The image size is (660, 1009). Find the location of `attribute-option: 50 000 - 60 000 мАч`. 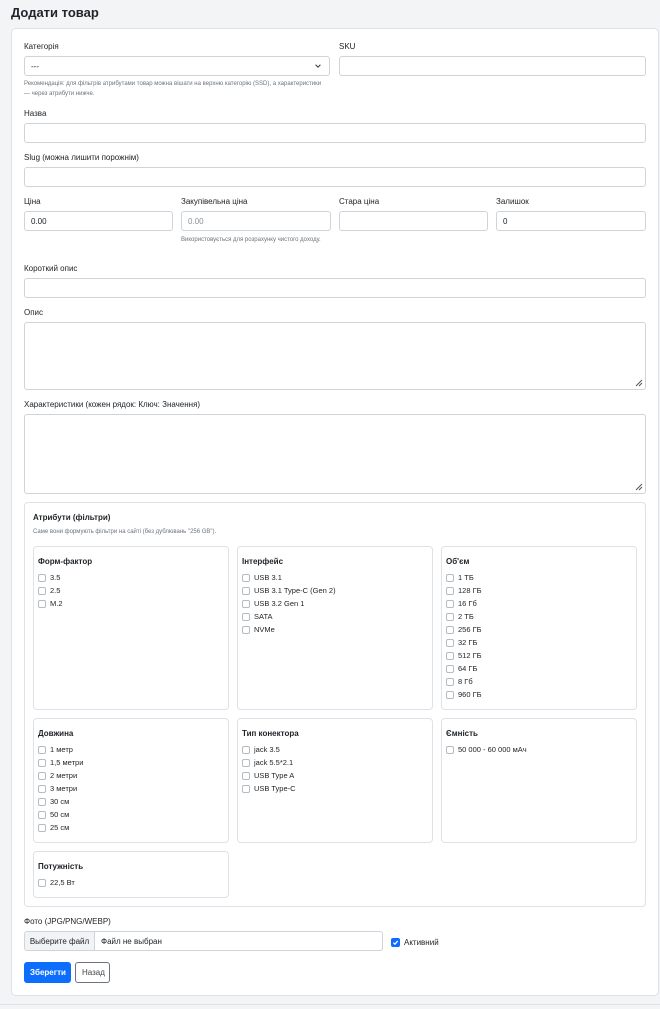

attribute-option: 50 000 - 60 000 мАч is located at coordinates (486, 749).